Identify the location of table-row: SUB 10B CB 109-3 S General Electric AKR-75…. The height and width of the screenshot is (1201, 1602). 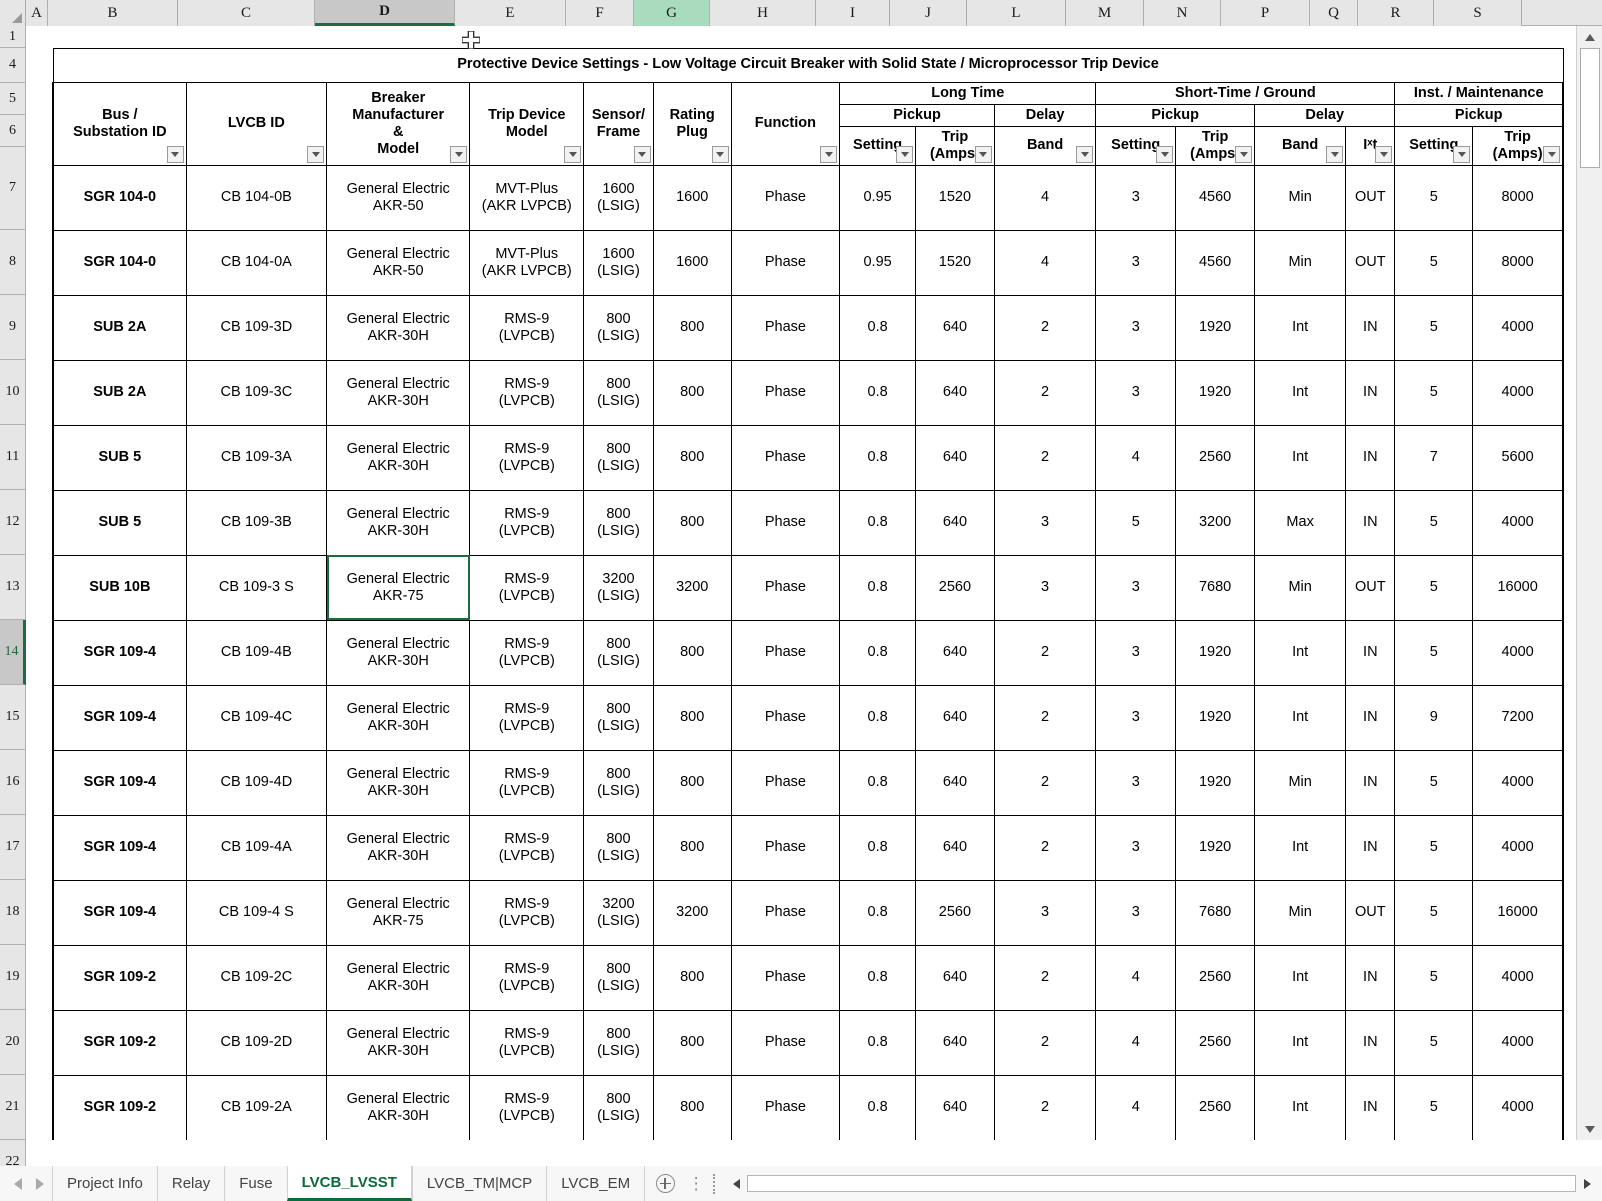
(808, 587).